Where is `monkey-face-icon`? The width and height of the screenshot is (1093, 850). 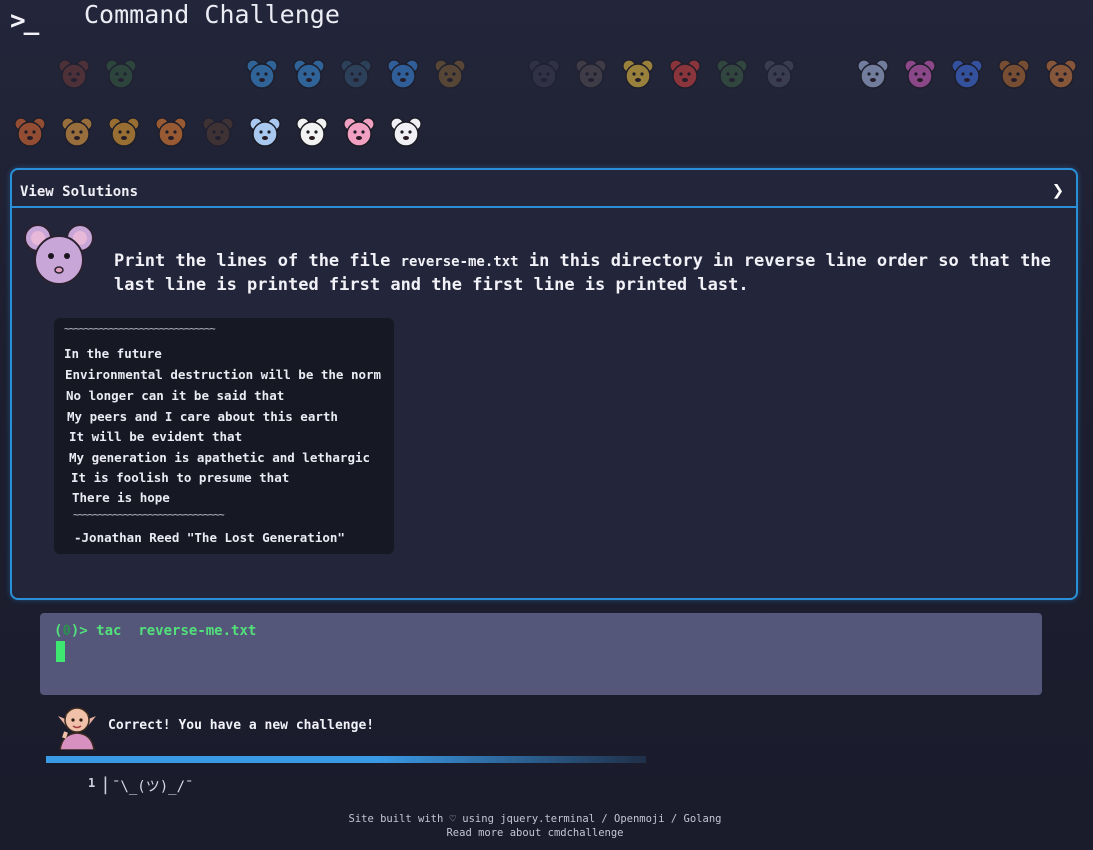
monkey-face-icon is located at coordinates (1014, 74).